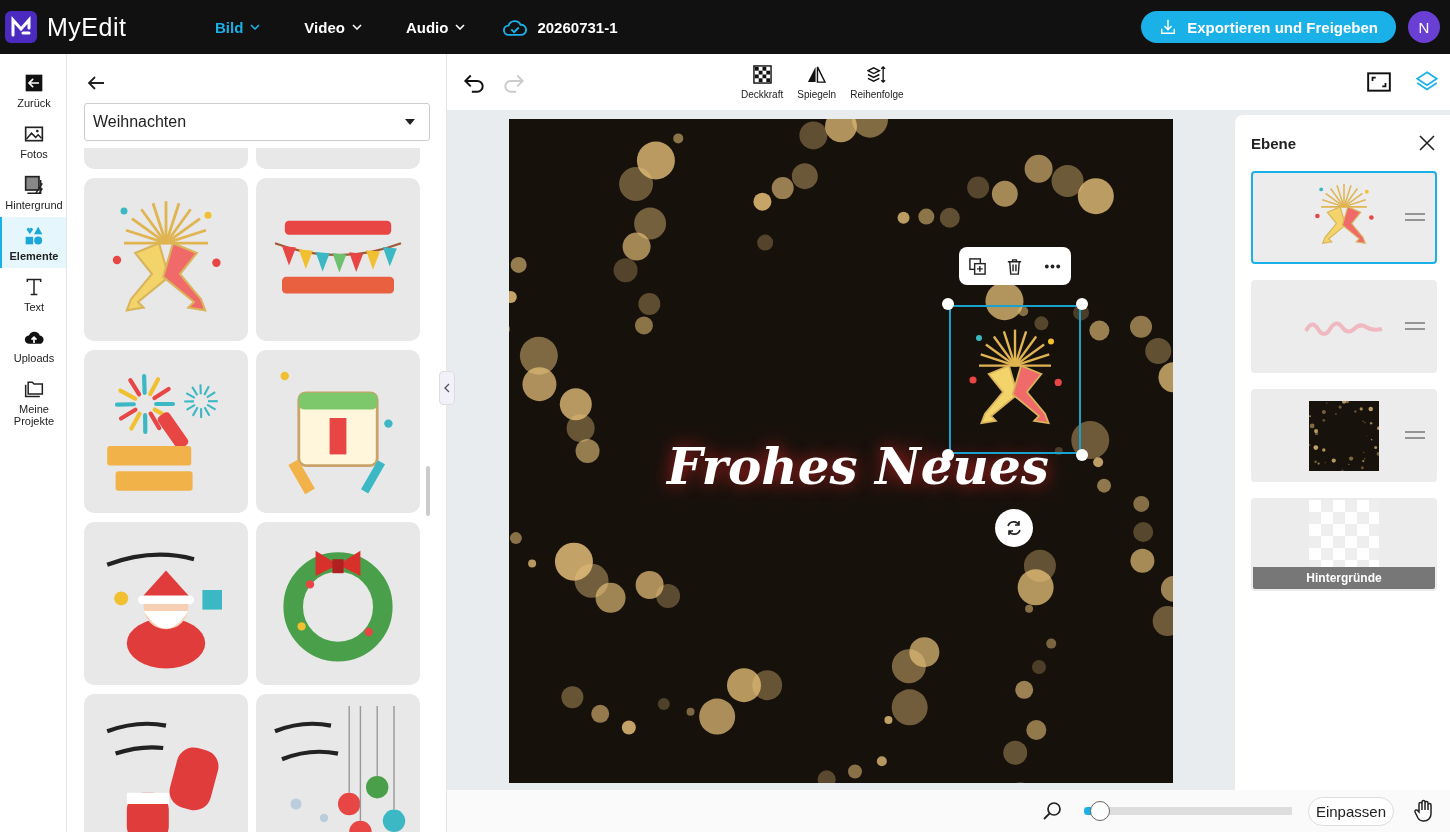  Describe the element at coordinates (410, 122) in the screenshot. I see `caret-icon` at that location.